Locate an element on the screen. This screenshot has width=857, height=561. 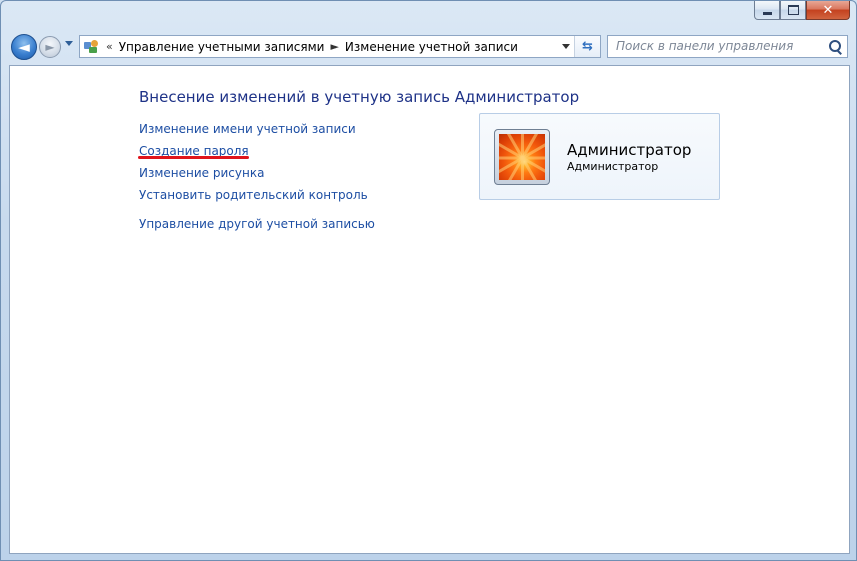
forward-button: ► is located at coordinates (50, 47).